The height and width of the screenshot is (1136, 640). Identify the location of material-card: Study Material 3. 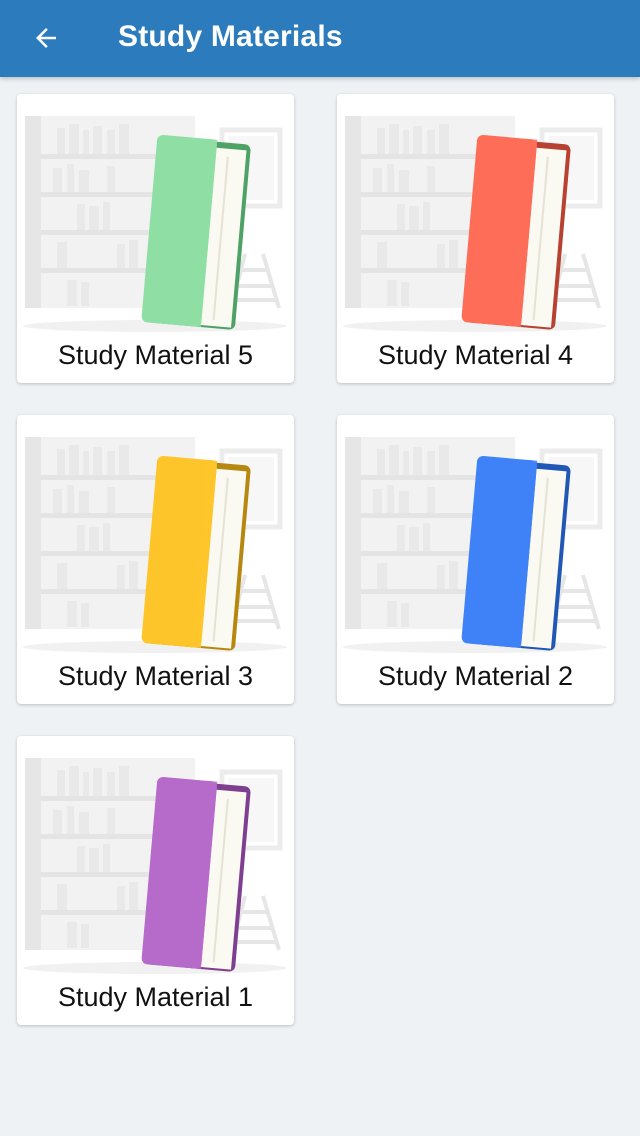
(155, 559).